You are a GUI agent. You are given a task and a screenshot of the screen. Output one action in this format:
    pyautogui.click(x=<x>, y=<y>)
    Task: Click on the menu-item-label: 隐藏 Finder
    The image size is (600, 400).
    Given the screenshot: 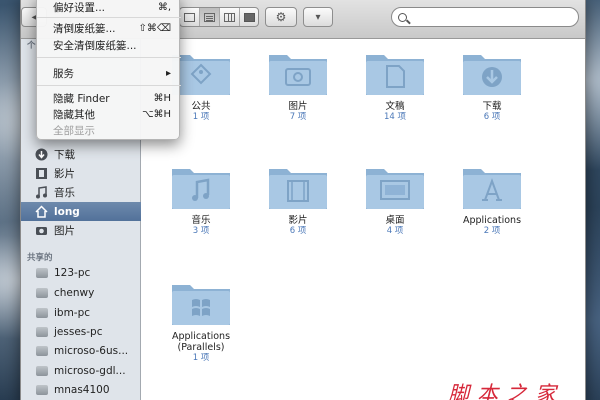 What is the action you would take?
    pyautogui.click(x=81, y=98)
    